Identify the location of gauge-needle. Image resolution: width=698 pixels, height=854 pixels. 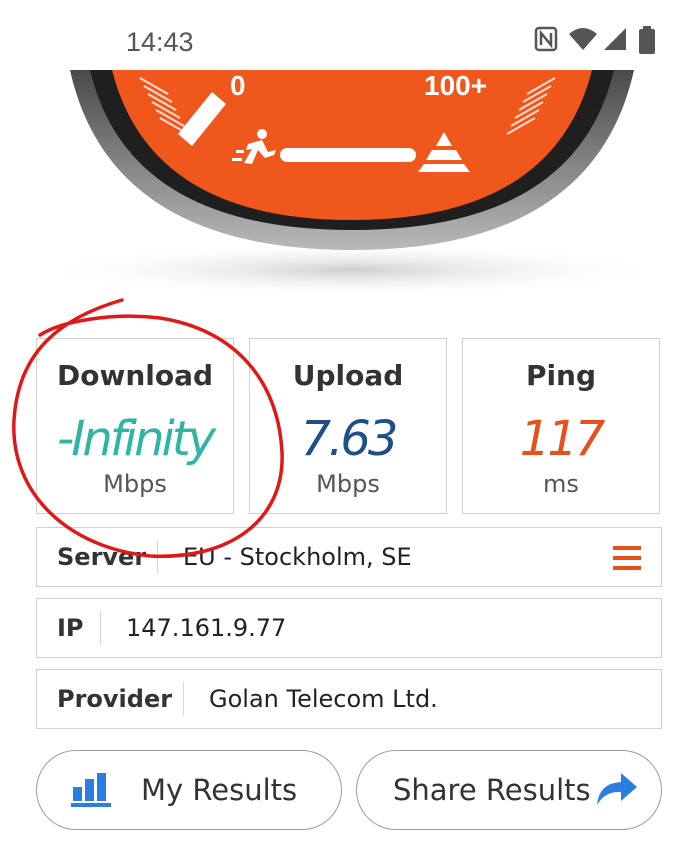
(348, 155).